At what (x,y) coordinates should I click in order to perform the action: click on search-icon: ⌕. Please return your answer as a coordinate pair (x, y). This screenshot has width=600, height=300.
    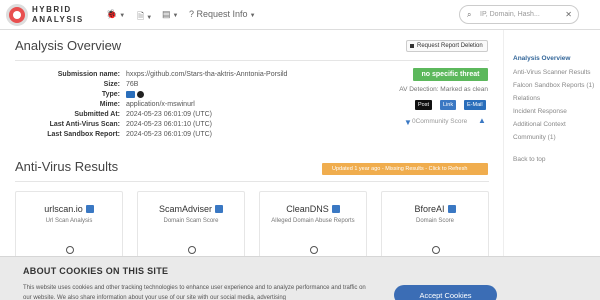
    Looking at the image, I should click on (469, 14).